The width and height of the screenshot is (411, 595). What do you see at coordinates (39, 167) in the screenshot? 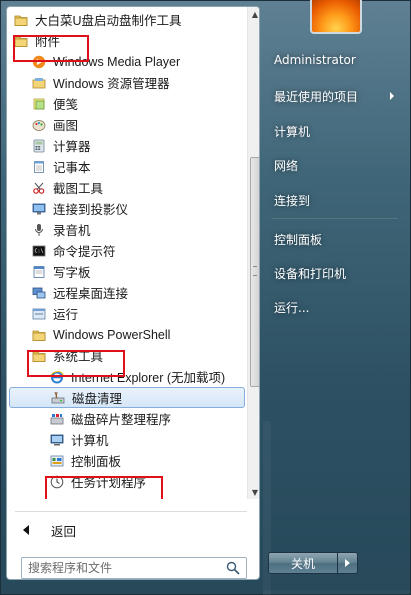
I see `notepad-icon` at bounding box center [39, 167].